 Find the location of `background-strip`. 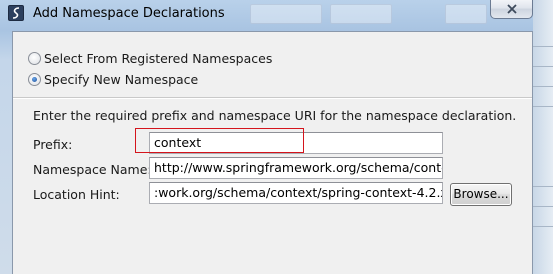

background-strip is located at coordinates (543, 137).